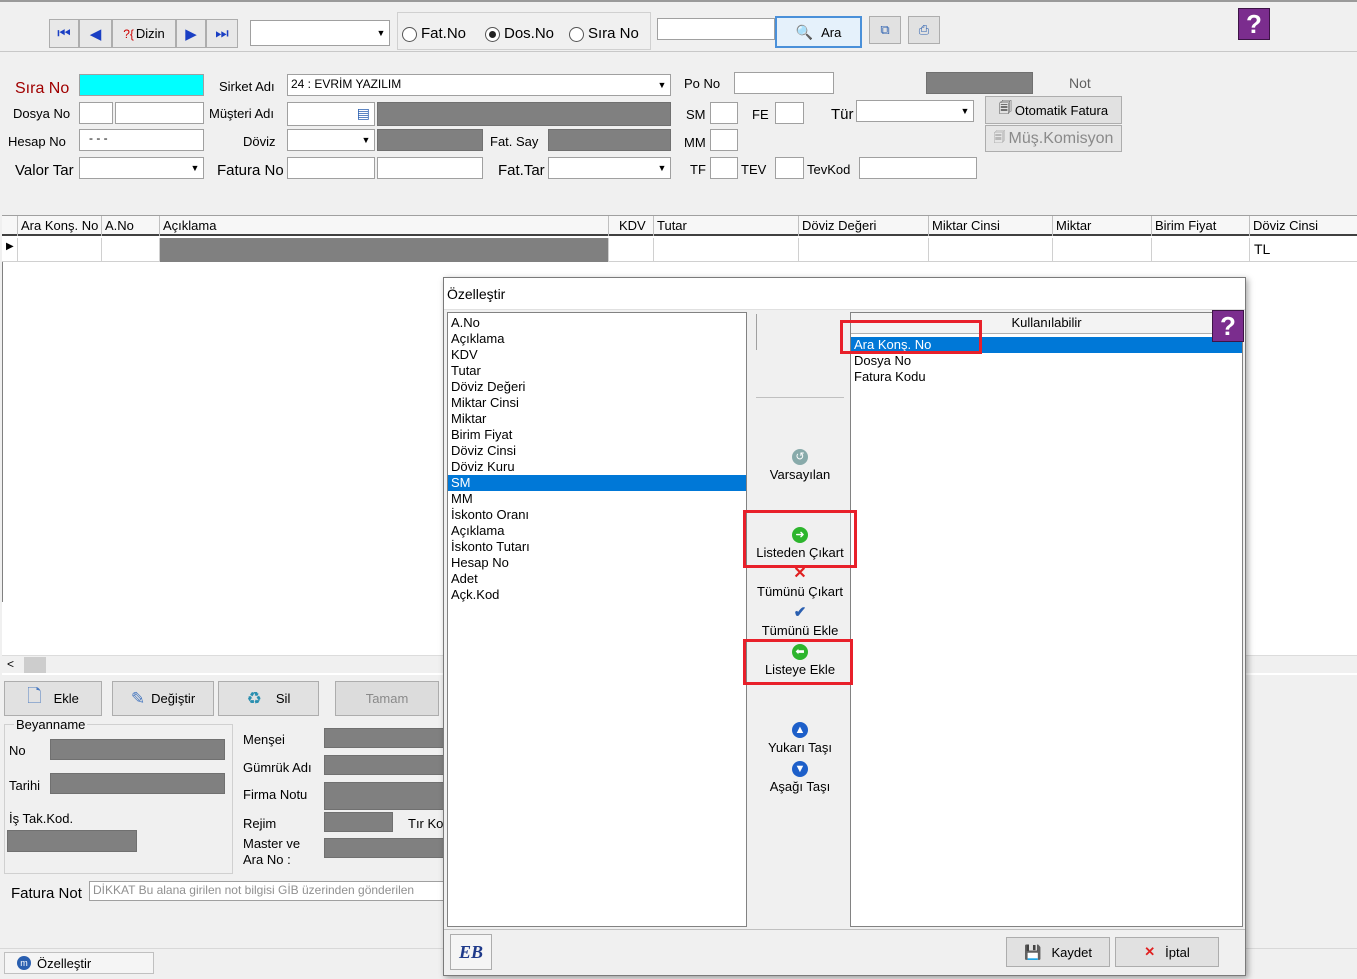 Image resolution: width=1357 pixels, height=979 pixels. Describe the element at coordinates (320, 33) in the screenshot. I see `search-type-select: ▼` at that location.